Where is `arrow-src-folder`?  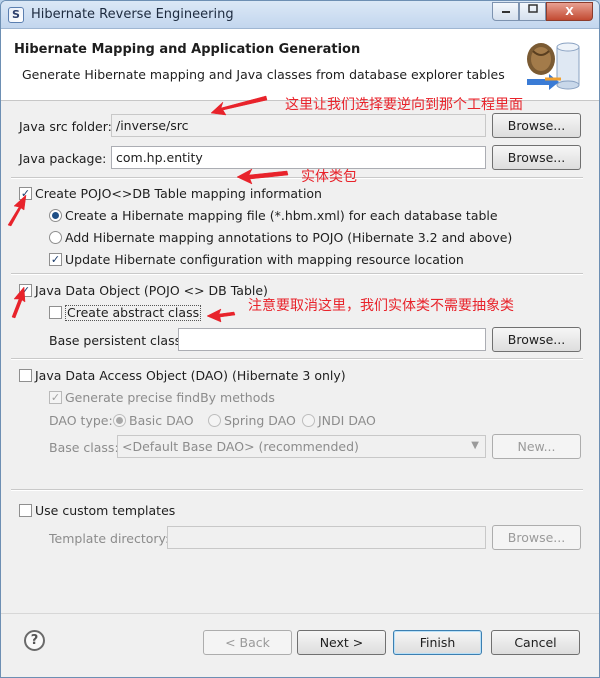 arrow-src-folder is located at coordinates (239, 105).